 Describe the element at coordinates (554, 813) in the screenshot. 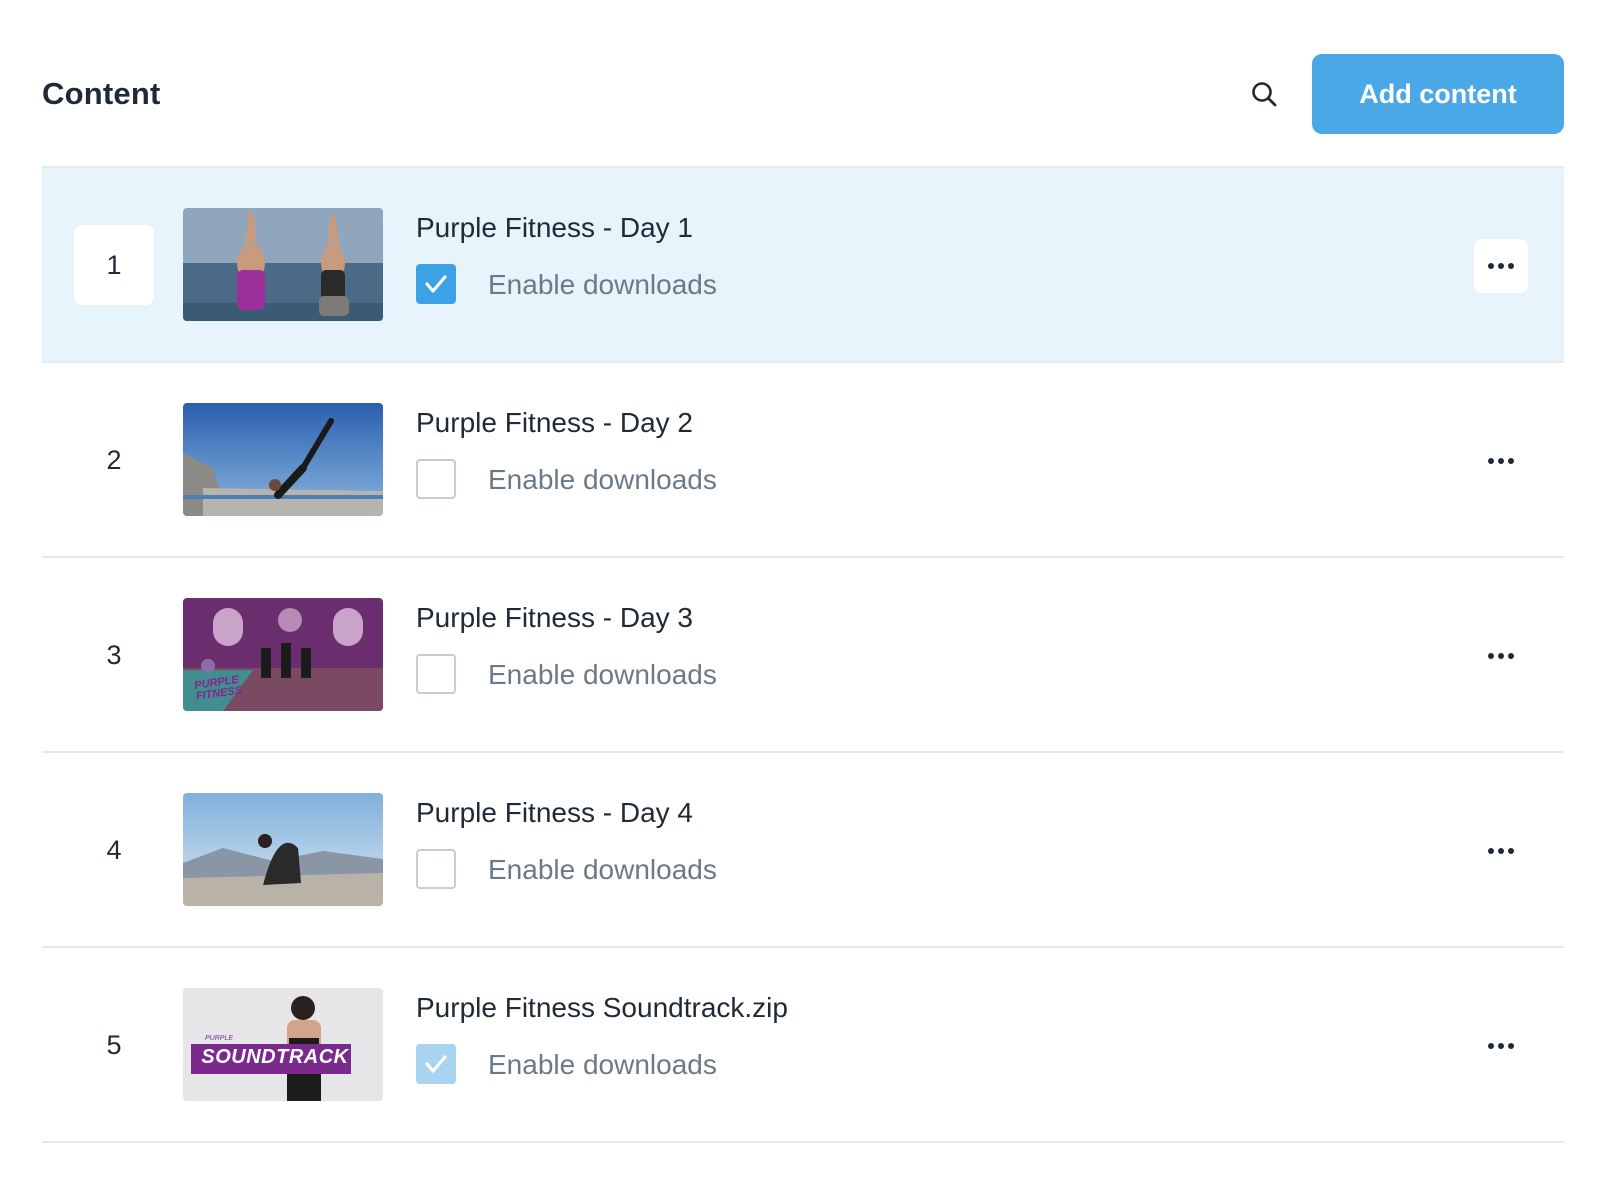

I see `item-title: Purple Fitness - Day 4` at that location.